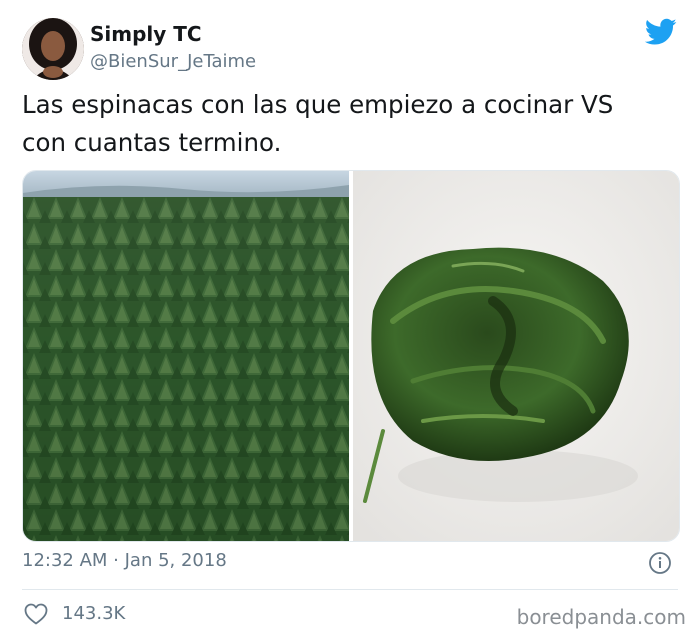 The height and width of the screenshot is (642, 700). Describe the element at coordinates (124, 560) in the screenshot. I see `tweet-timestamp: 12:32 AM · Jan 5, 2018` at that location.